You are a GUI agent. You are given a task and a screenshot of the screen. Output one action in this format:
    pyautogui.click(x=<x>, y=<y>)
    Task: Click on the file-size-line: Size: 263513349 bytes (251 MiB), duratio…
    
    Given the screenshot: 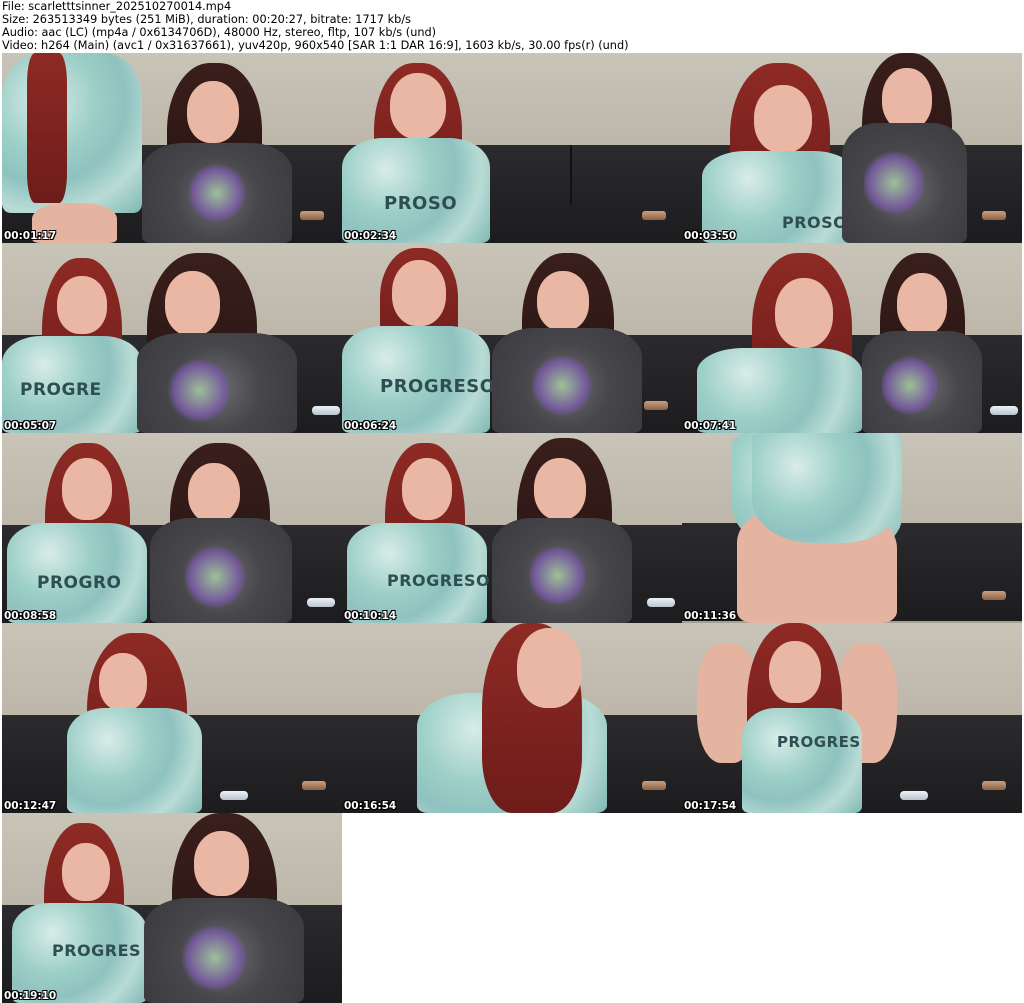 What is the action you would take?
    pyautogui.click(x=207, y=19)
    